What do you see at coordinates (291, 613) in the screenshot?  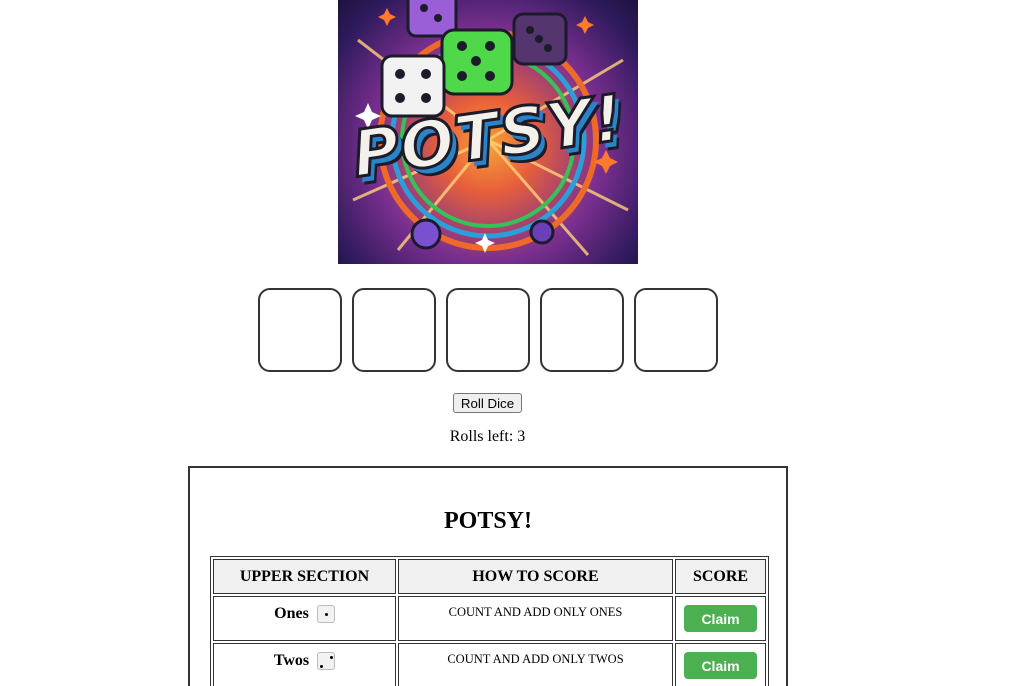 I see `category-label: Ones` at bounding box center [291, 613].